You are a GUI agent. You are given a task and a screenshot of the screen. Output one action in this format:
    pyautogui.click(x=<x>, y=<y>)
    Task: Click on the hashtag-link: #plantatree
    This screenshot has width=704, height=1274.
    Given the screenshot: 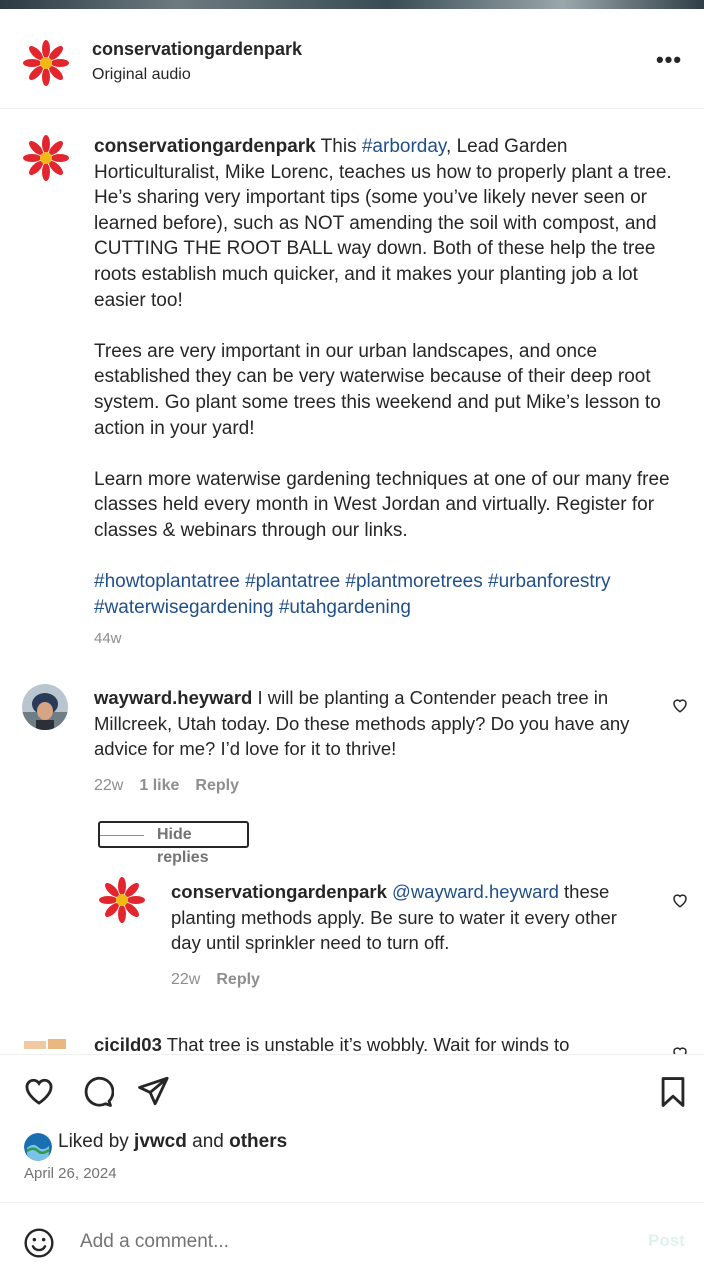 What is the action you would take?
    pyautogui.click(x=292, y=581)
    